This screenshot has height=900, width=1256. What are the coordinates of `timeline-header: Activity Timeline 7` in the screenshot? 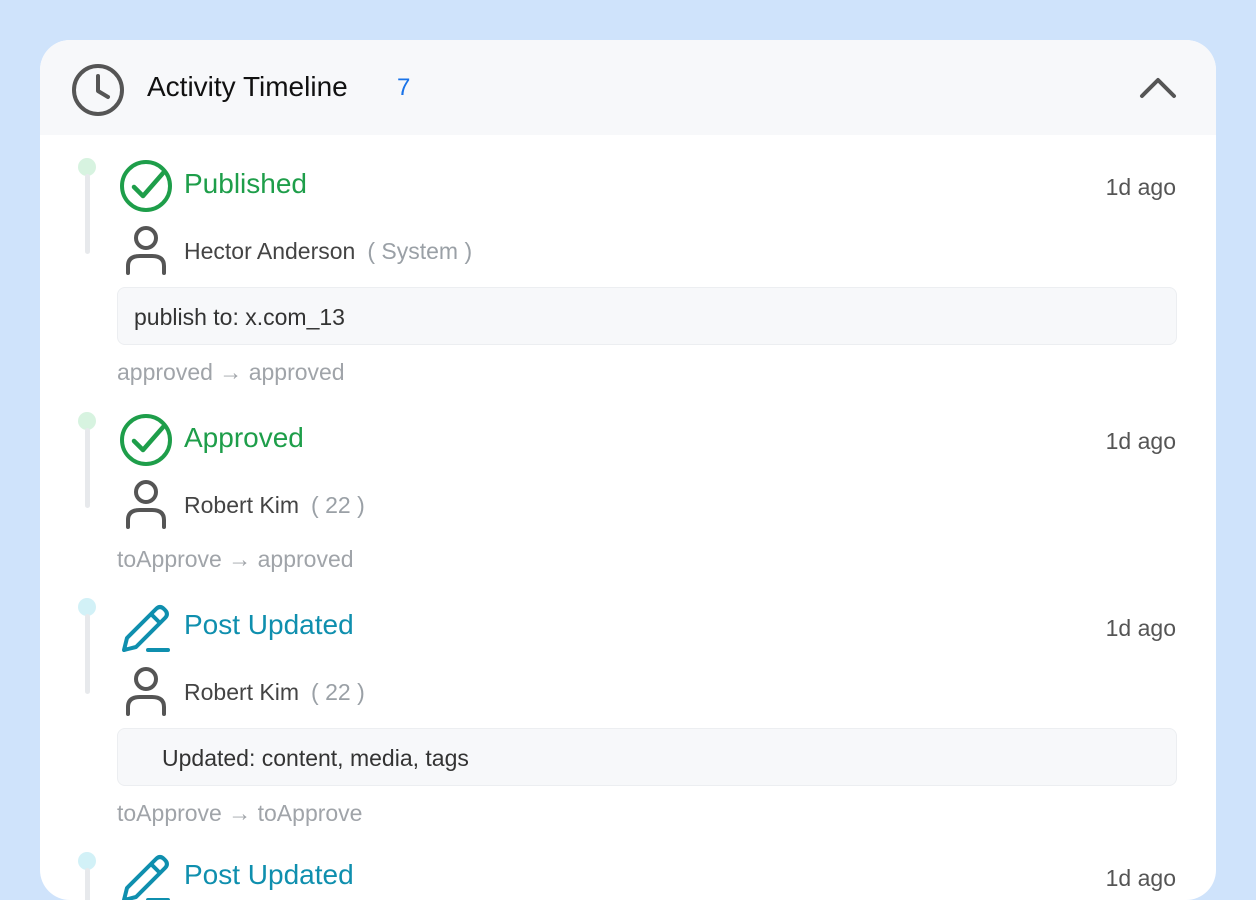 It's located at (628, 87).